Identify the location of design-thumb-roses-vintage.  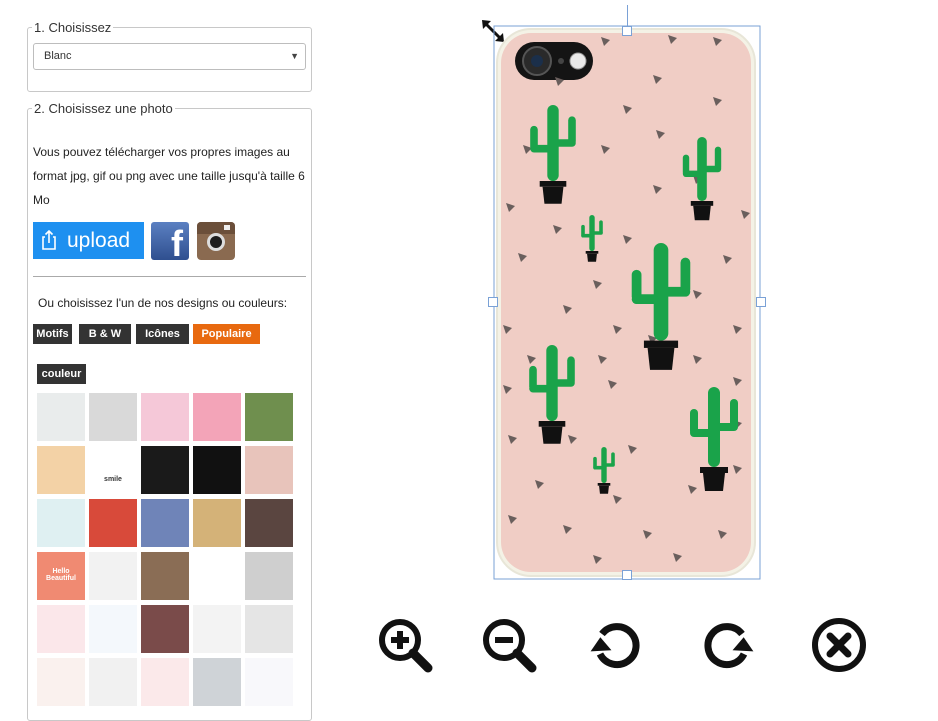
(165, 629).